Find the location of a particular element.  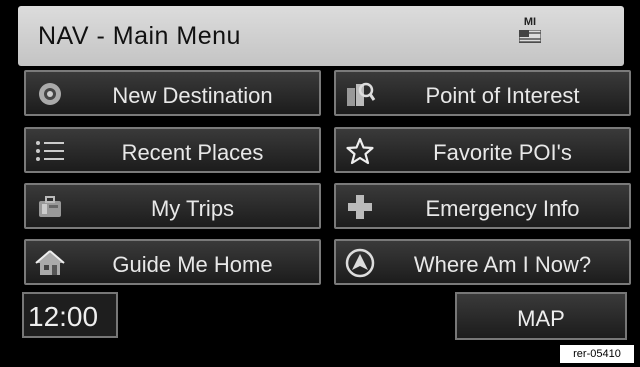

point-of-interest-icon is located at coordinates (361, 94).